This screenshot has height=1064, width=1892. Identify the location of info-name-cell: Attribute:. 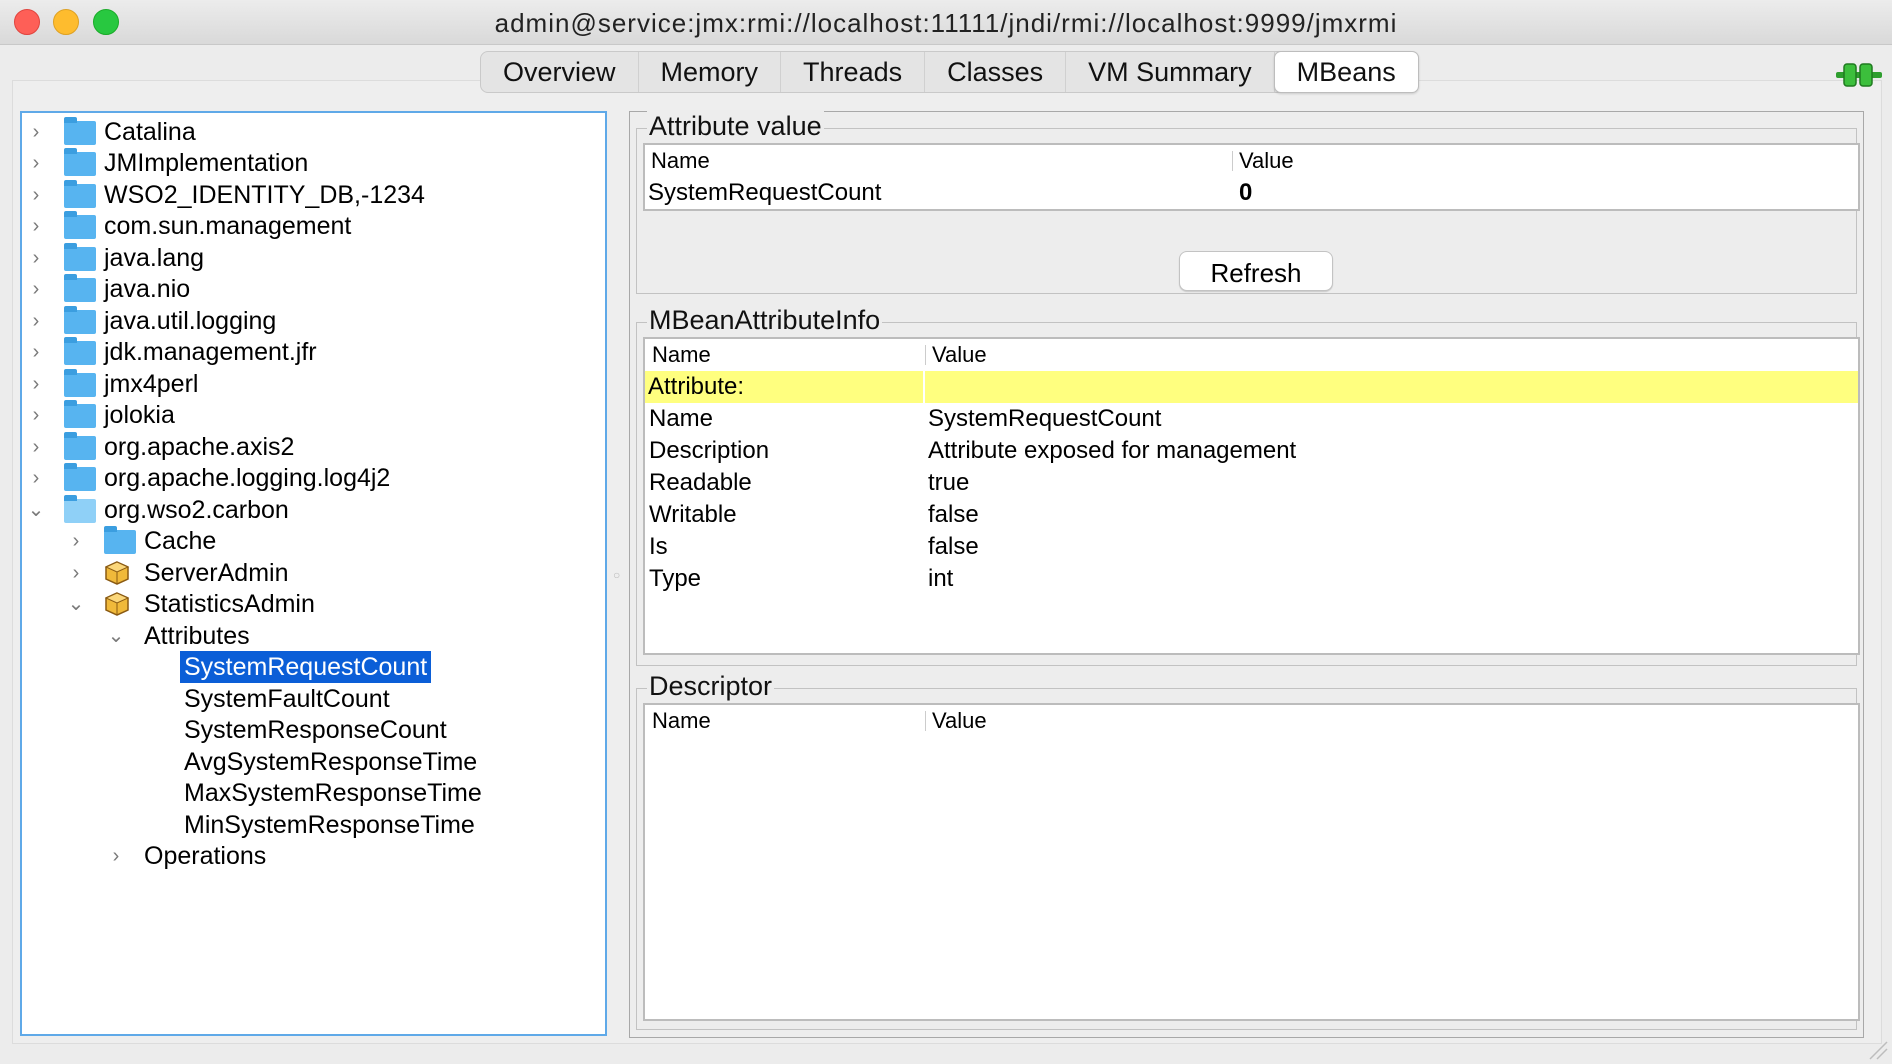
(696, 386).